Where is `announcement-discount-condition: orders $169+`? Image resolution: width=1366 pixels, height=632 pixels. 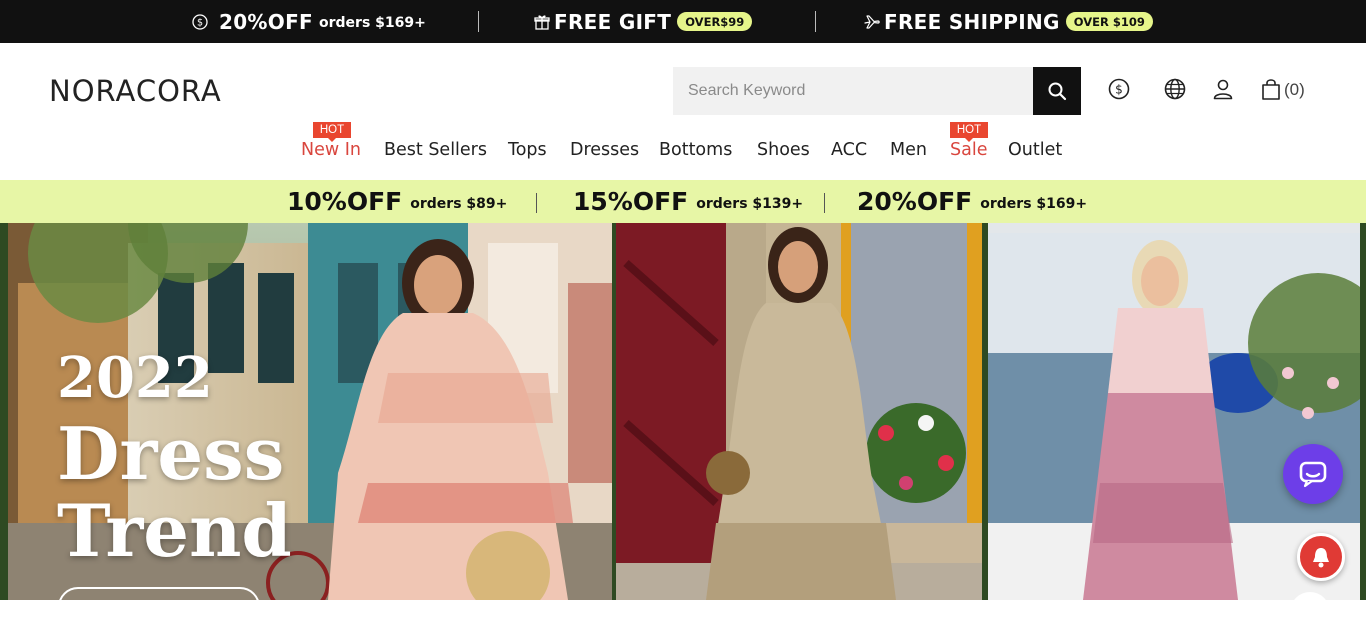 announcement-discount-condition: orders $169+ is located at coordinates (372, 23).